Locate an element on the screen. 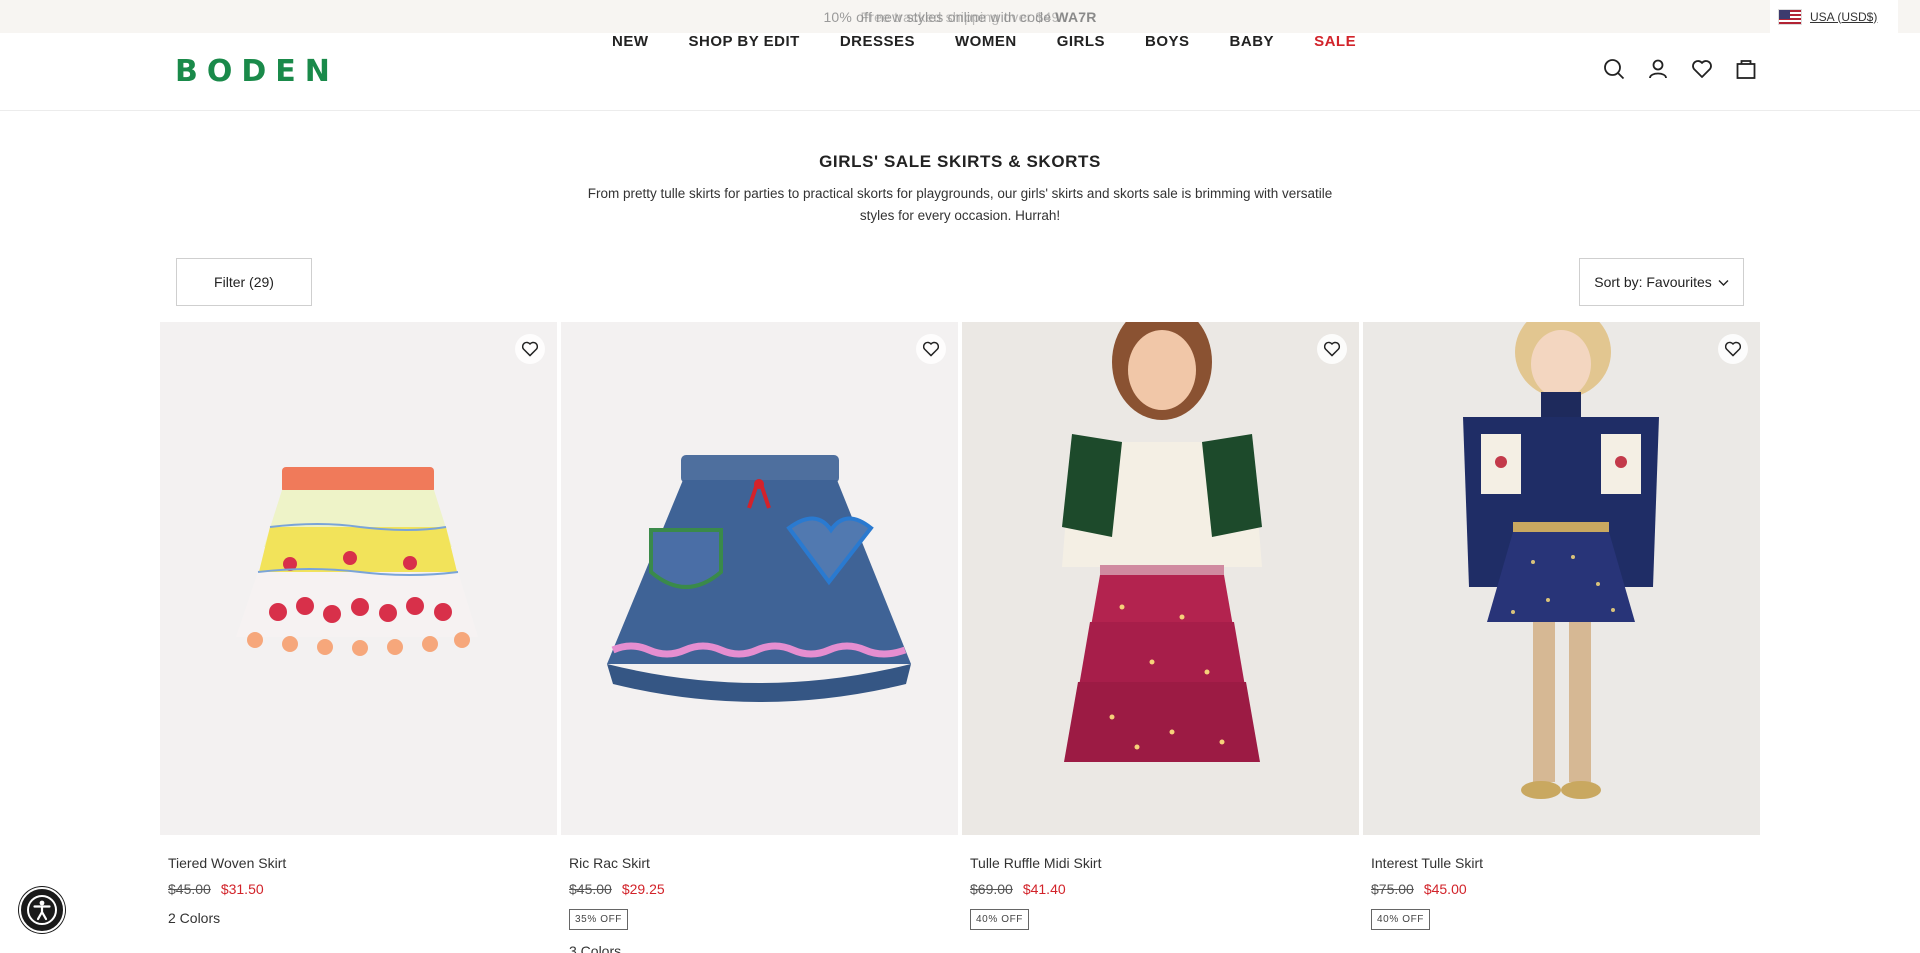 This screenshot has width=1920, height=953. color-count: 2 Colors is located at coordinates (358, 918).